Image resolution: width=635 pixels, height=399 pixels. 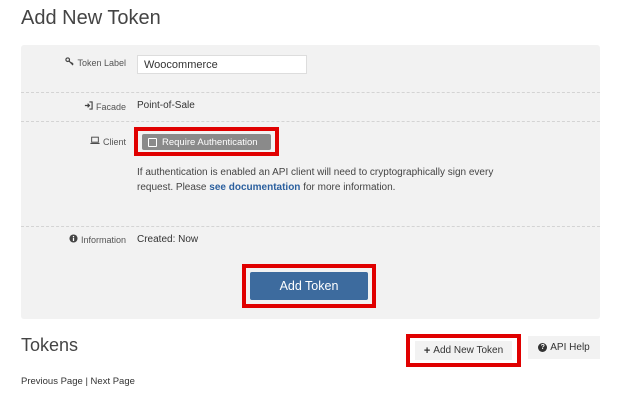 I want to click on add-token-button: Add Token, so click(x=309, y=286).